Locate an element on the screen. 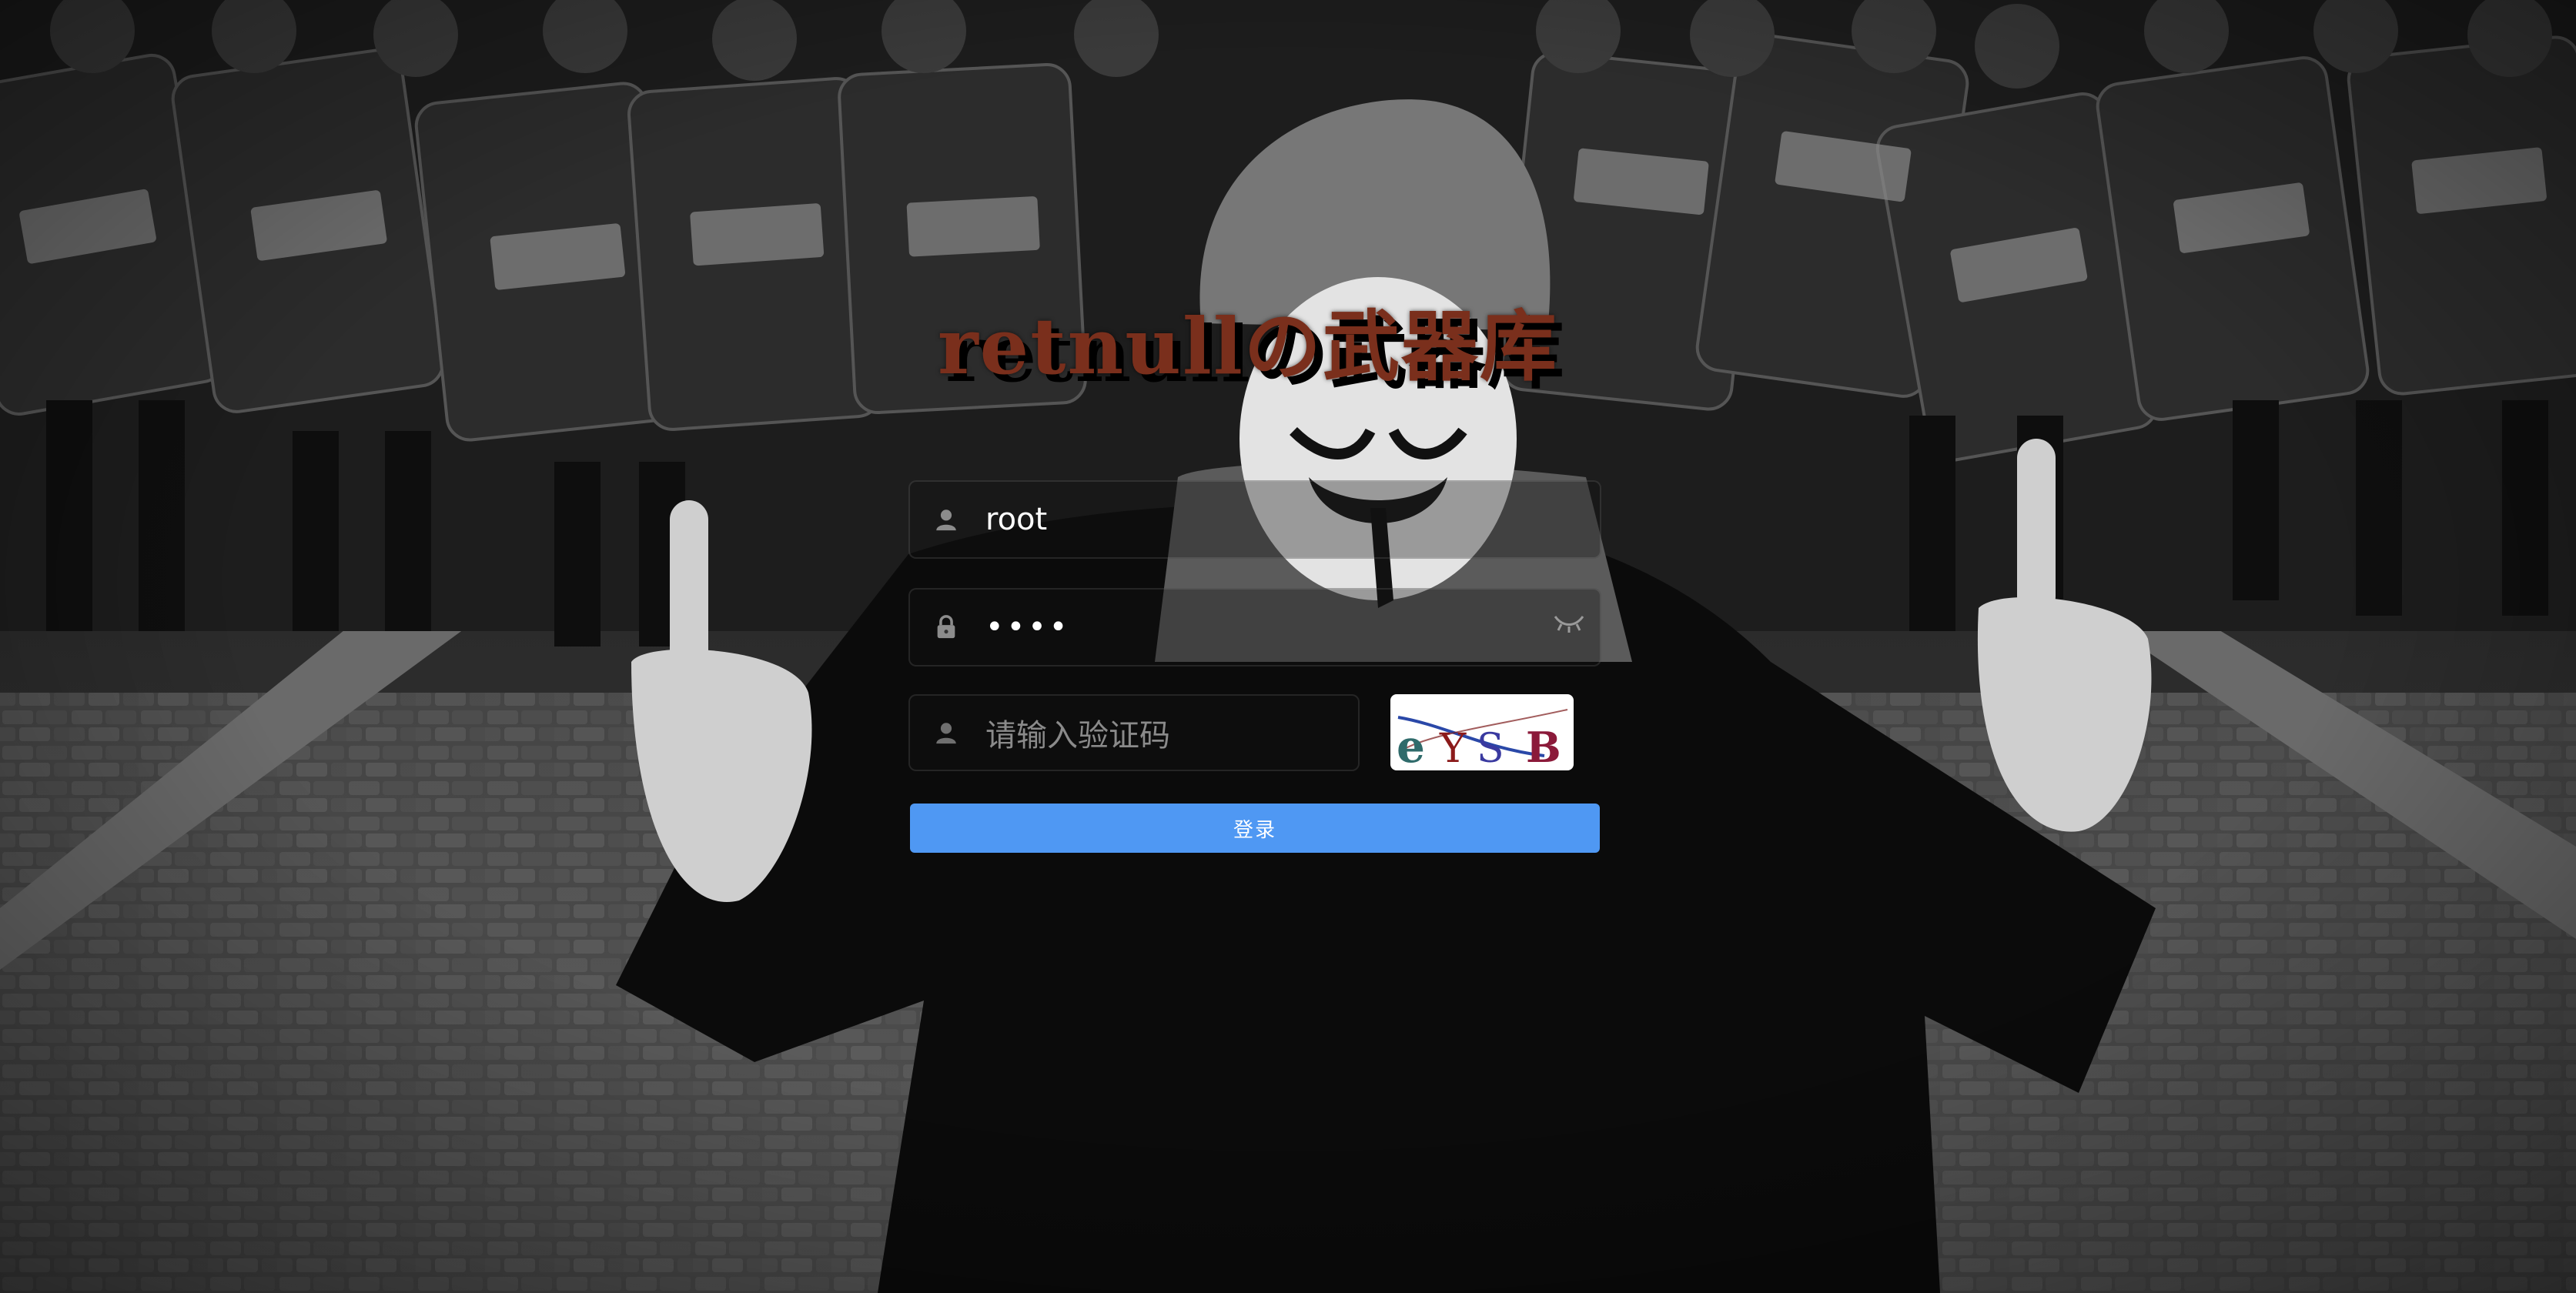 This screenshot has width=2576, height=1293. captcha-image: e Y S B is located at coordinates (1482, 732).